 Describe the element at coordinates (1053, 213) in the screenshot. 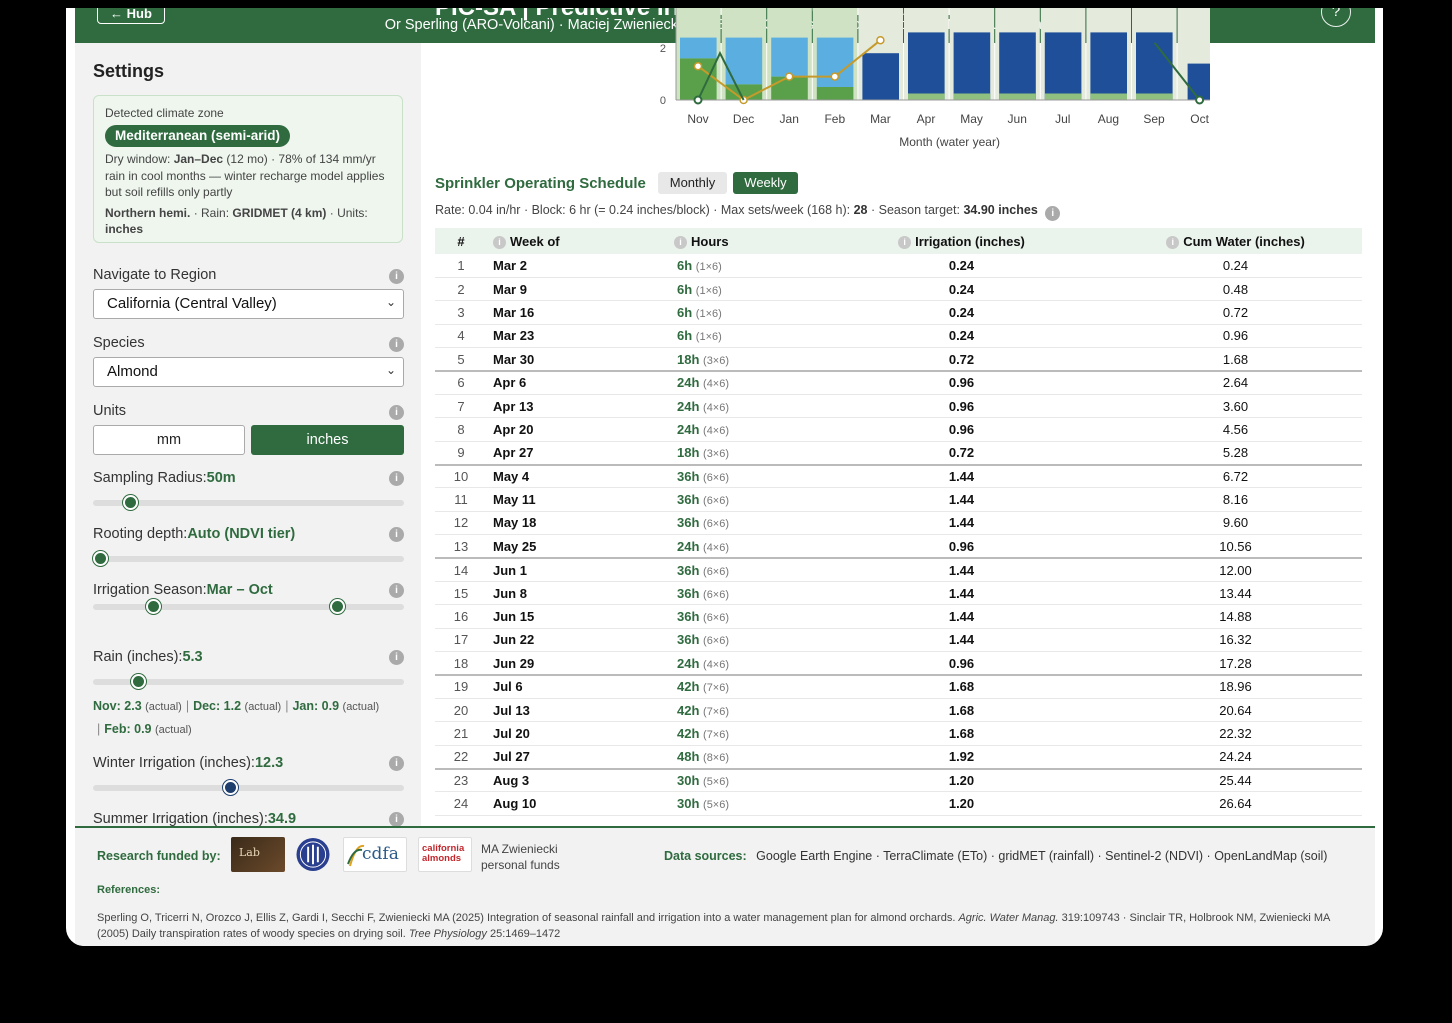

I see `schedule-info-icon: i` at that location.